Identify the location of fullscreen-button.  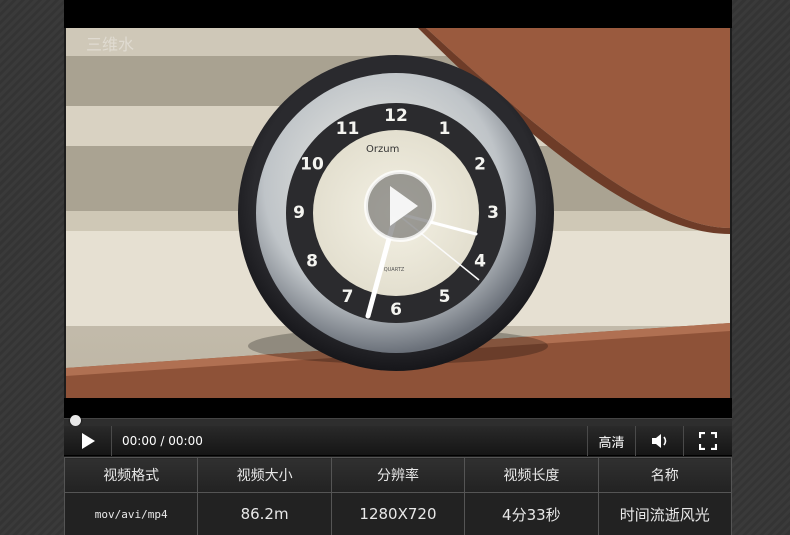
(707, 441).